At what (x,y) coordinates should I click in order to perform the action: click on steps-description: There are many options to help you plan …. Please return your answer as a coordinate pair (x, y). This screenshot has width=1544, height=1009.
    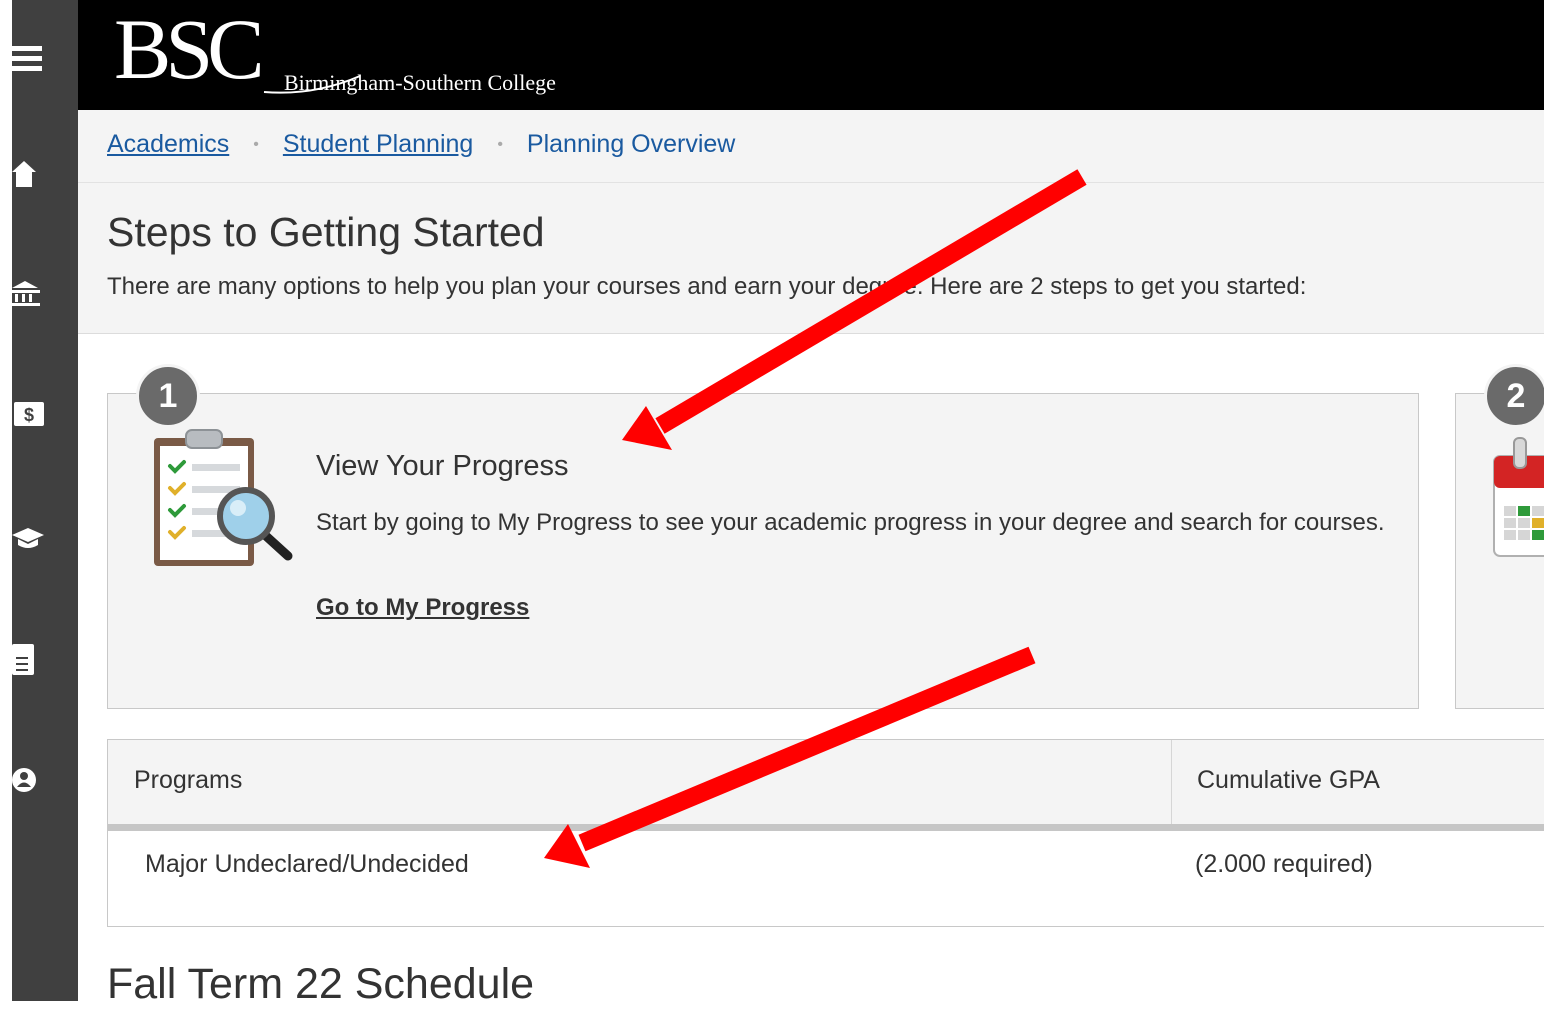
    Looking at the image, I should click on (707, 286).